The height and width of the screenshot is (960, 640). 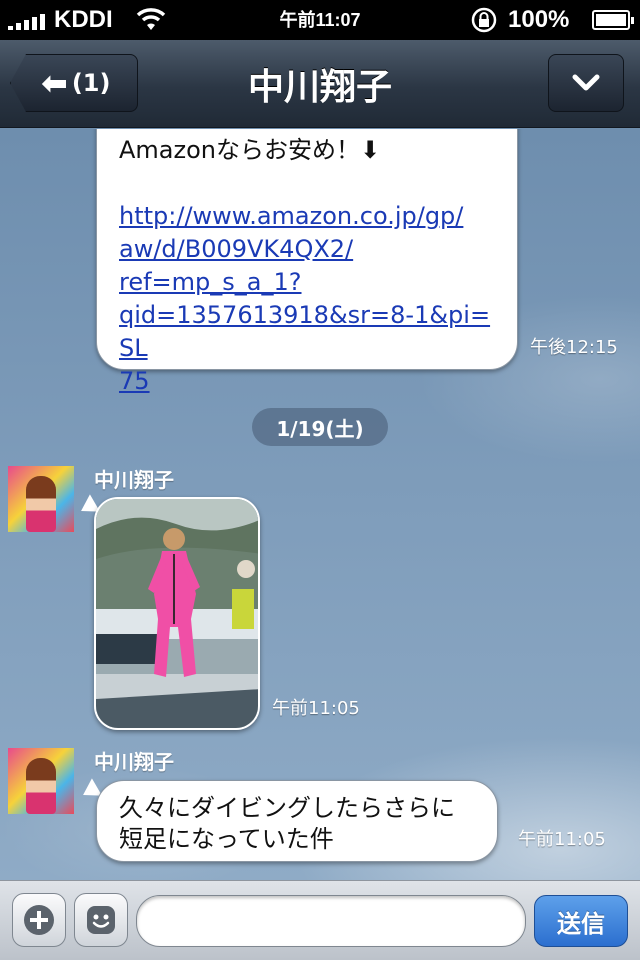 I want to click on status-bar: KDDI 午前11:07 100%, so click(x=320, y=20).